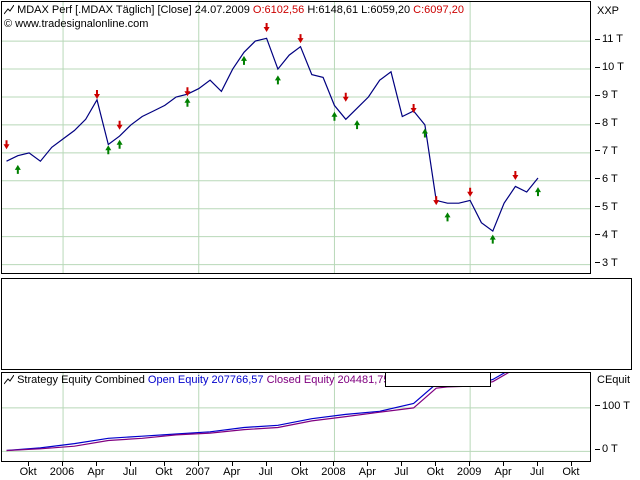 This screenshot has height=480, width=640. What do you see at coordinates (438, 10) in the screenshot?
I see `close-value: C:6097,20` at bounding box center [438, 10].